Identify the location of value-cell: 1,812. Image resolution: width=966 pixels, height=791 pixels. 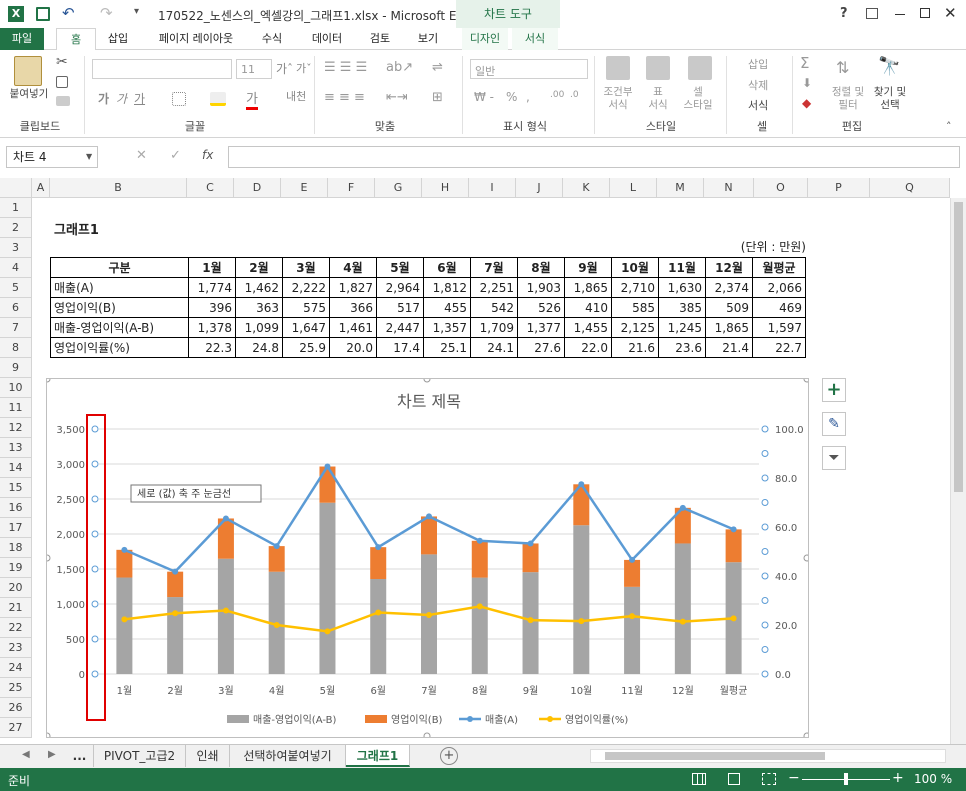
(447, 287).